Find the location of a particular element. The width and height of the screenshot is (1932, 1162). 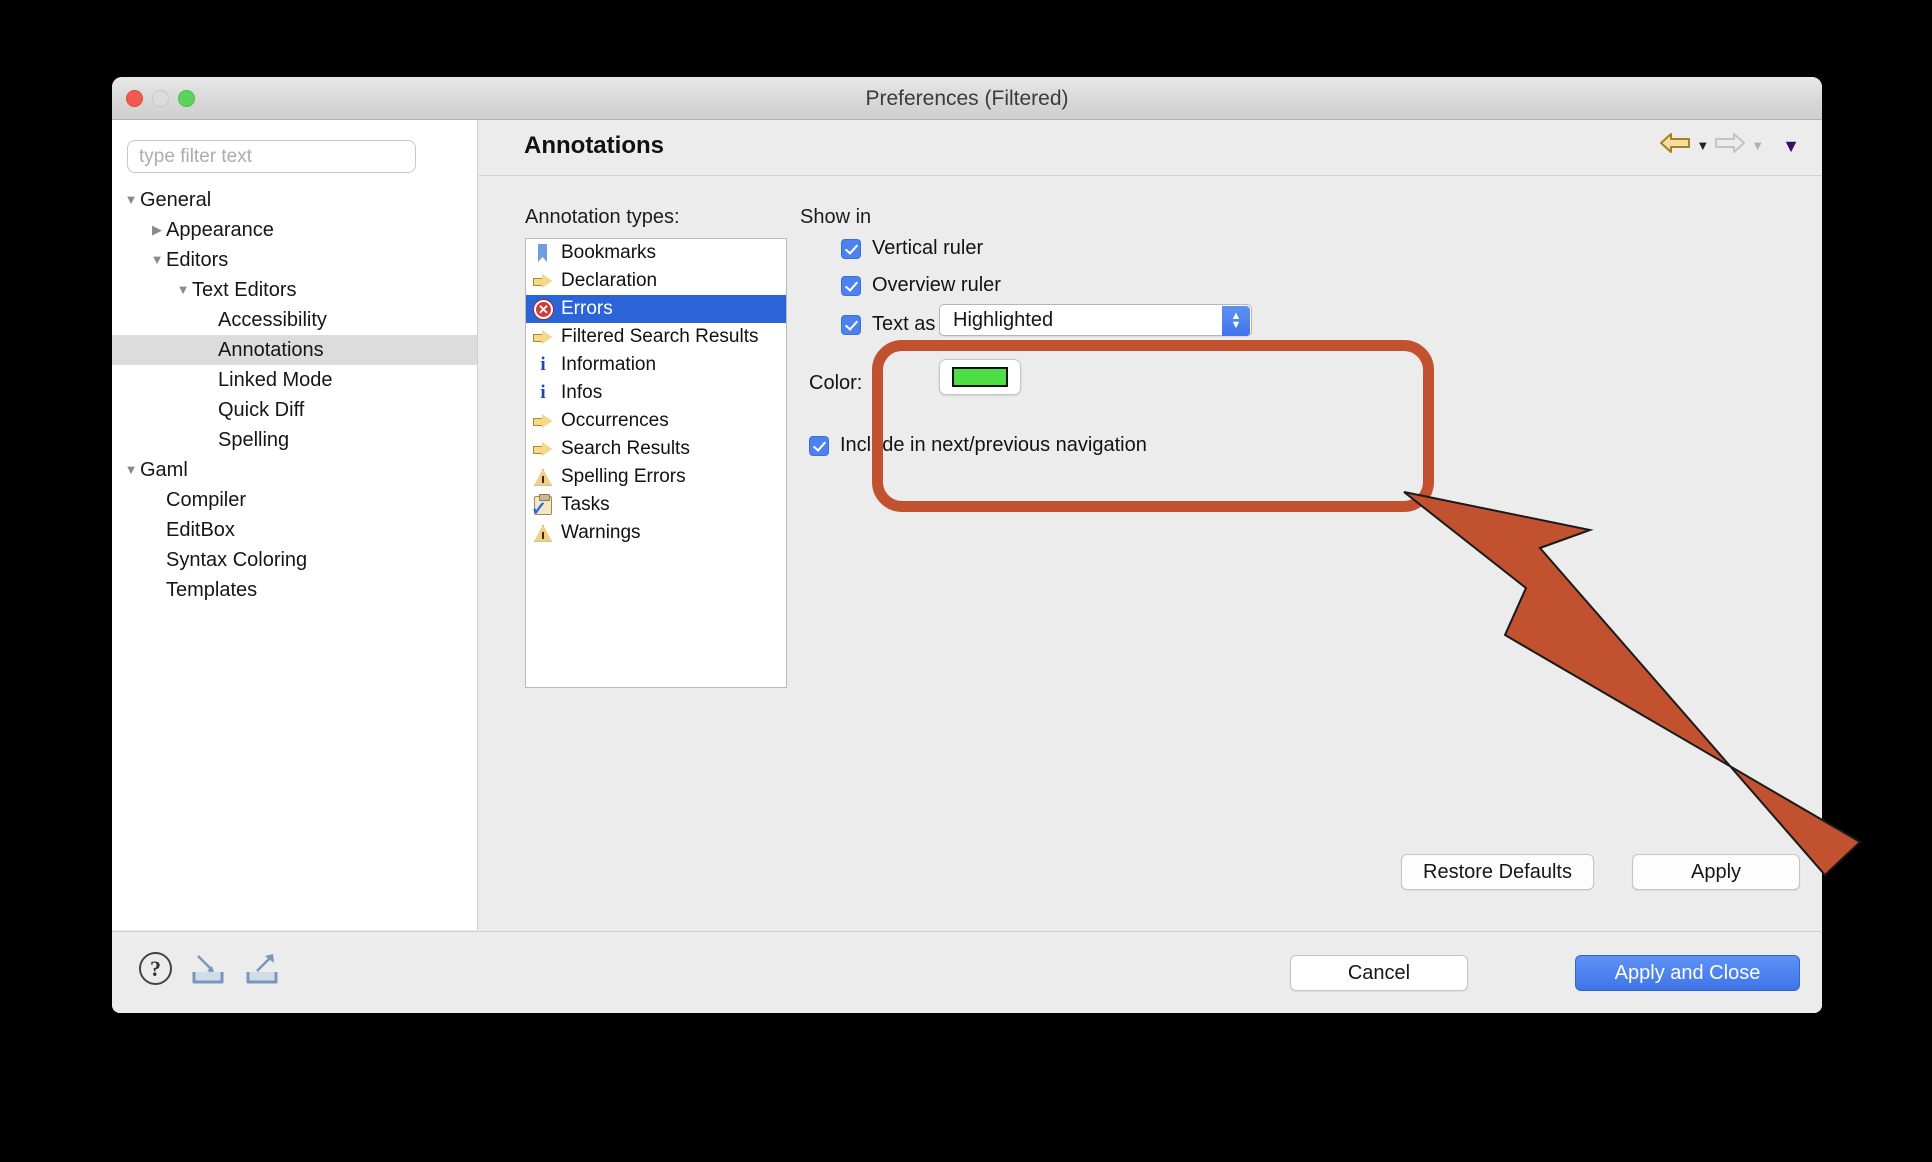

annotation-type-label: Infos is located at coordinates (582, 392).